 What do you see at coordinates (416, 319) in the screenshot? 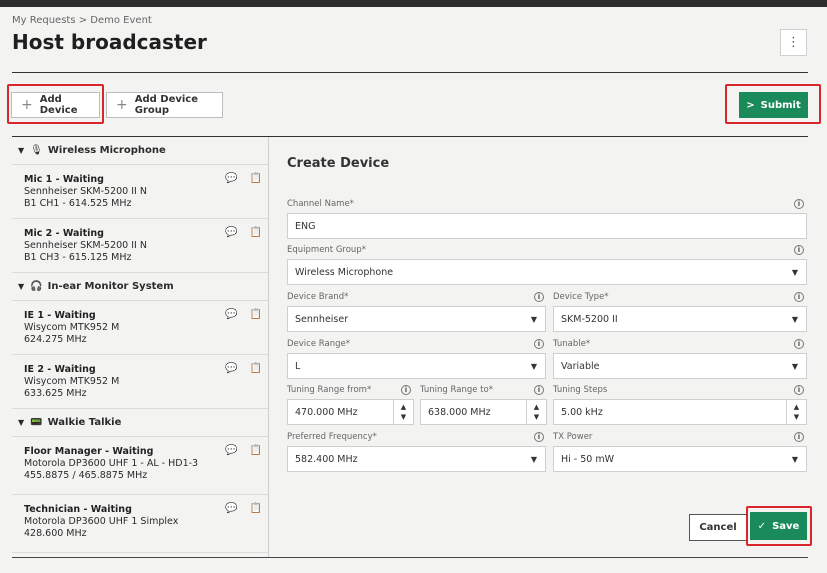
I see `device-brand-select: Sennheiser ▼` at bounding box center [416, 319].